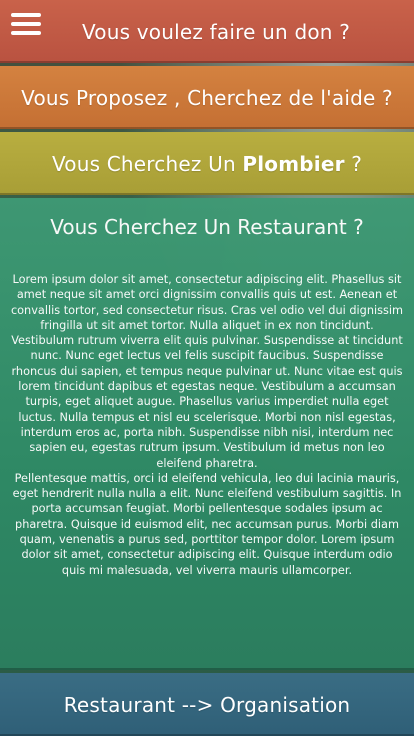 This screenshot has width=414, height=736. Describe the element at coordinates (147, 163) in the screenshot. I see `plombier-prefix: Vous Cherchez Un` at that location.